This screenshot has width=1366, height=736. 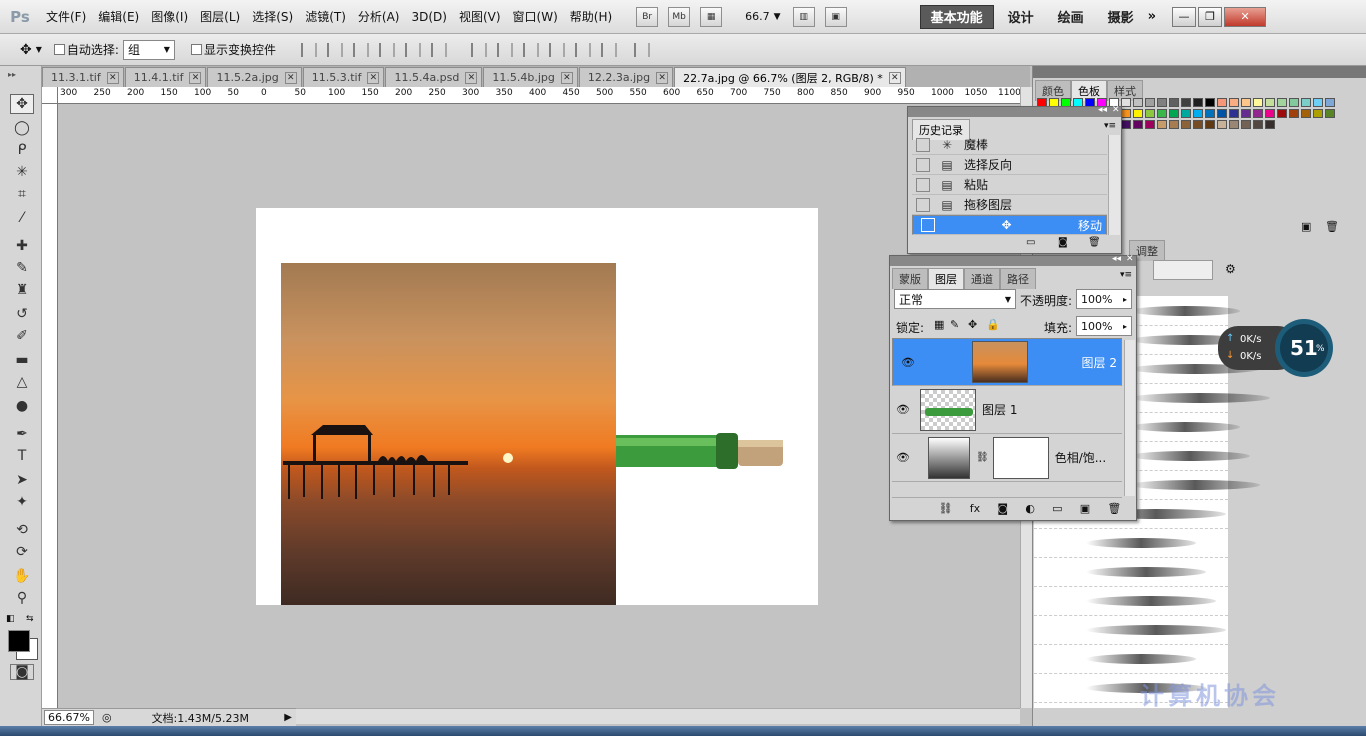 I want to click on menu-analysis: 分析(A), so click(x=379, y=16).